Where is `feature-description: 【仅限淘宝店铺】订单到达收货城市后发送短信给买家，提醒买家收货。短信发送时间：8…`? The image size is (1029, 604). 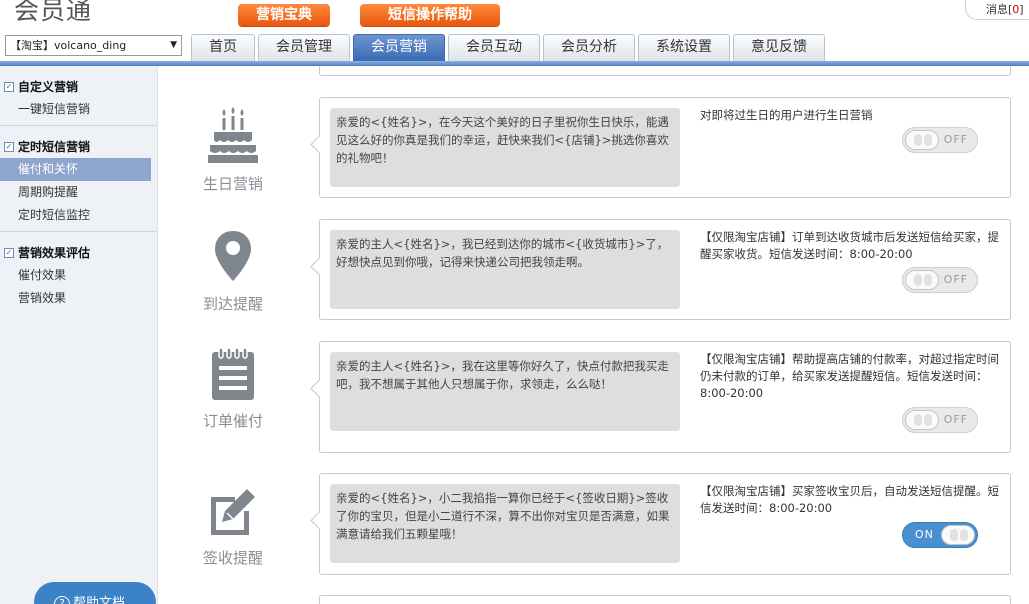
feature-description: 【仅限淘宝店铺】订单到达收货城市后发送短信给买家，提醒买家收货。短信发送时间：8… is located at coordinates (849, 245).